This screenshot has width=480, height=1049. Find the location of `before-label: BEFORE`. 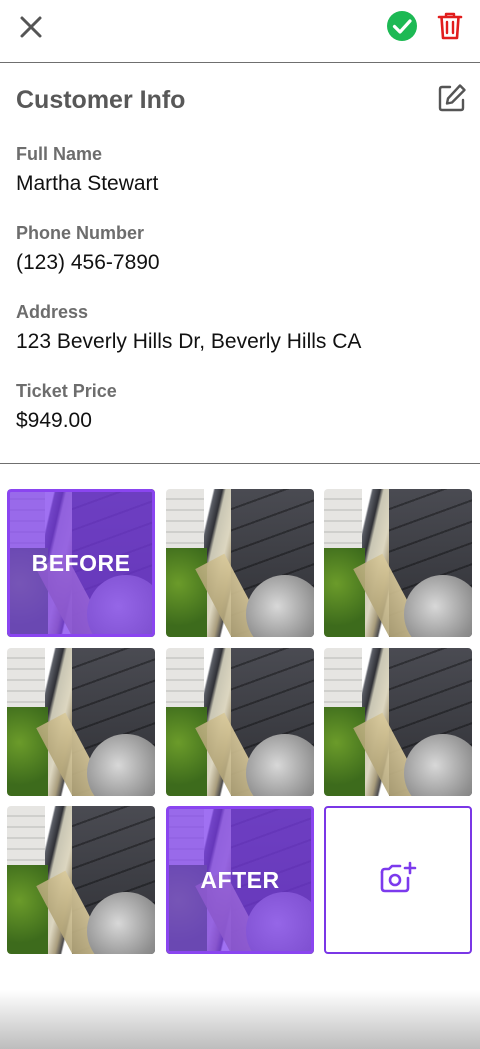

before-label: BEFORE is located at coordinates (81, 562).